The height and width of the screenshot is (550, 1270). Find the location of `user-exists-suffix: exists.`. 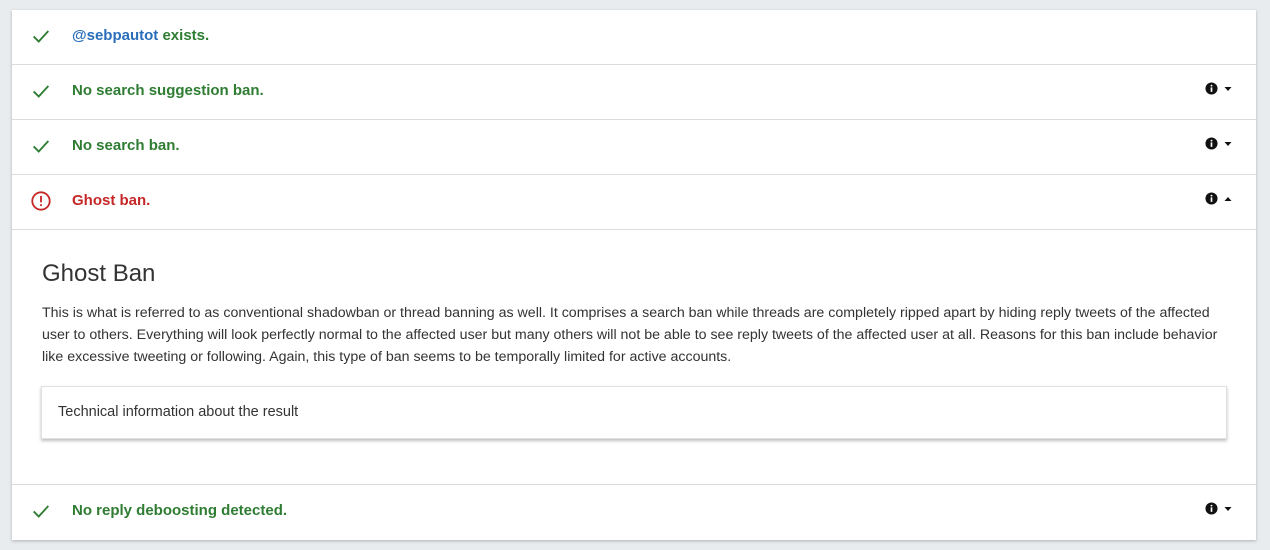

user-exists-suffix: exists. is located at coordinates (184, 35).